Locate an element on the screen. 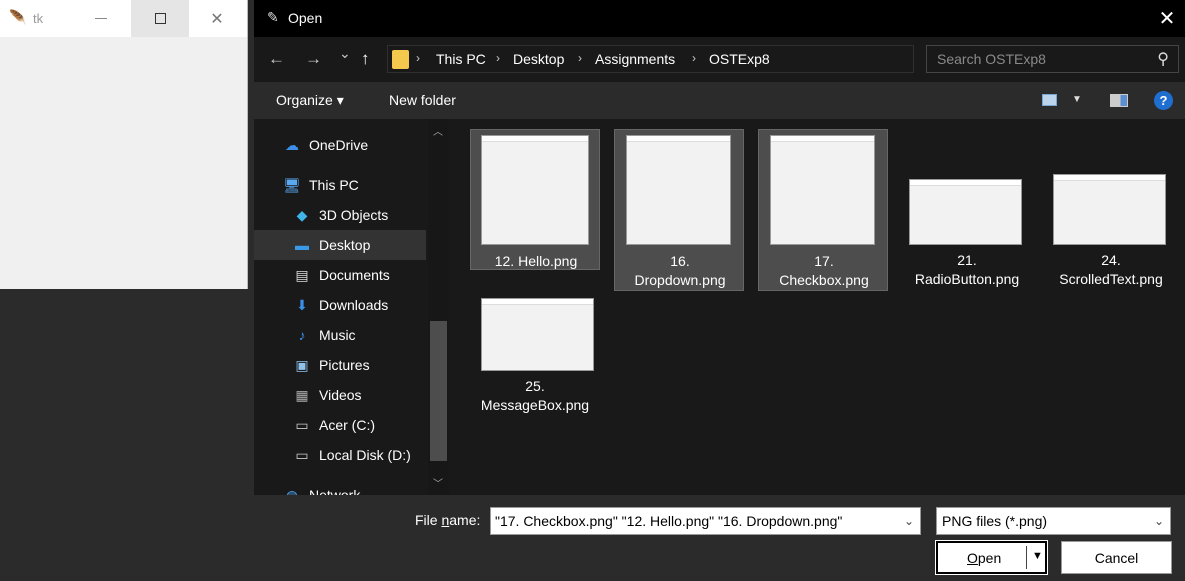 This screenshot has width=1185, height=581. nav-item-videos: ▦ Videos is located at coordinates (340, 395).